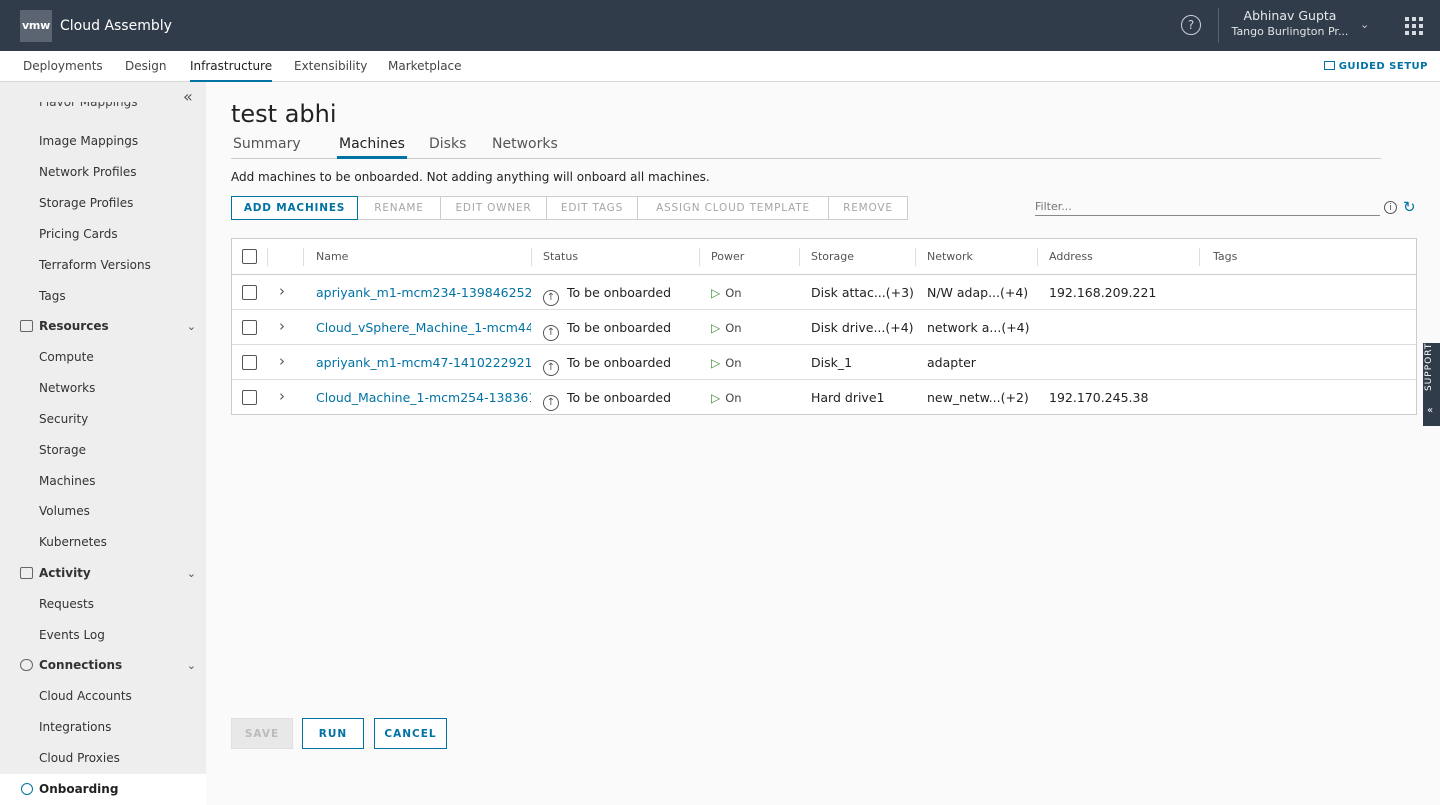 The image size is (1440, 805). What do you see at coordinates (727, 256) in the screenshot?
I see `column-header-power: Power` at bounding box center [727, 256].